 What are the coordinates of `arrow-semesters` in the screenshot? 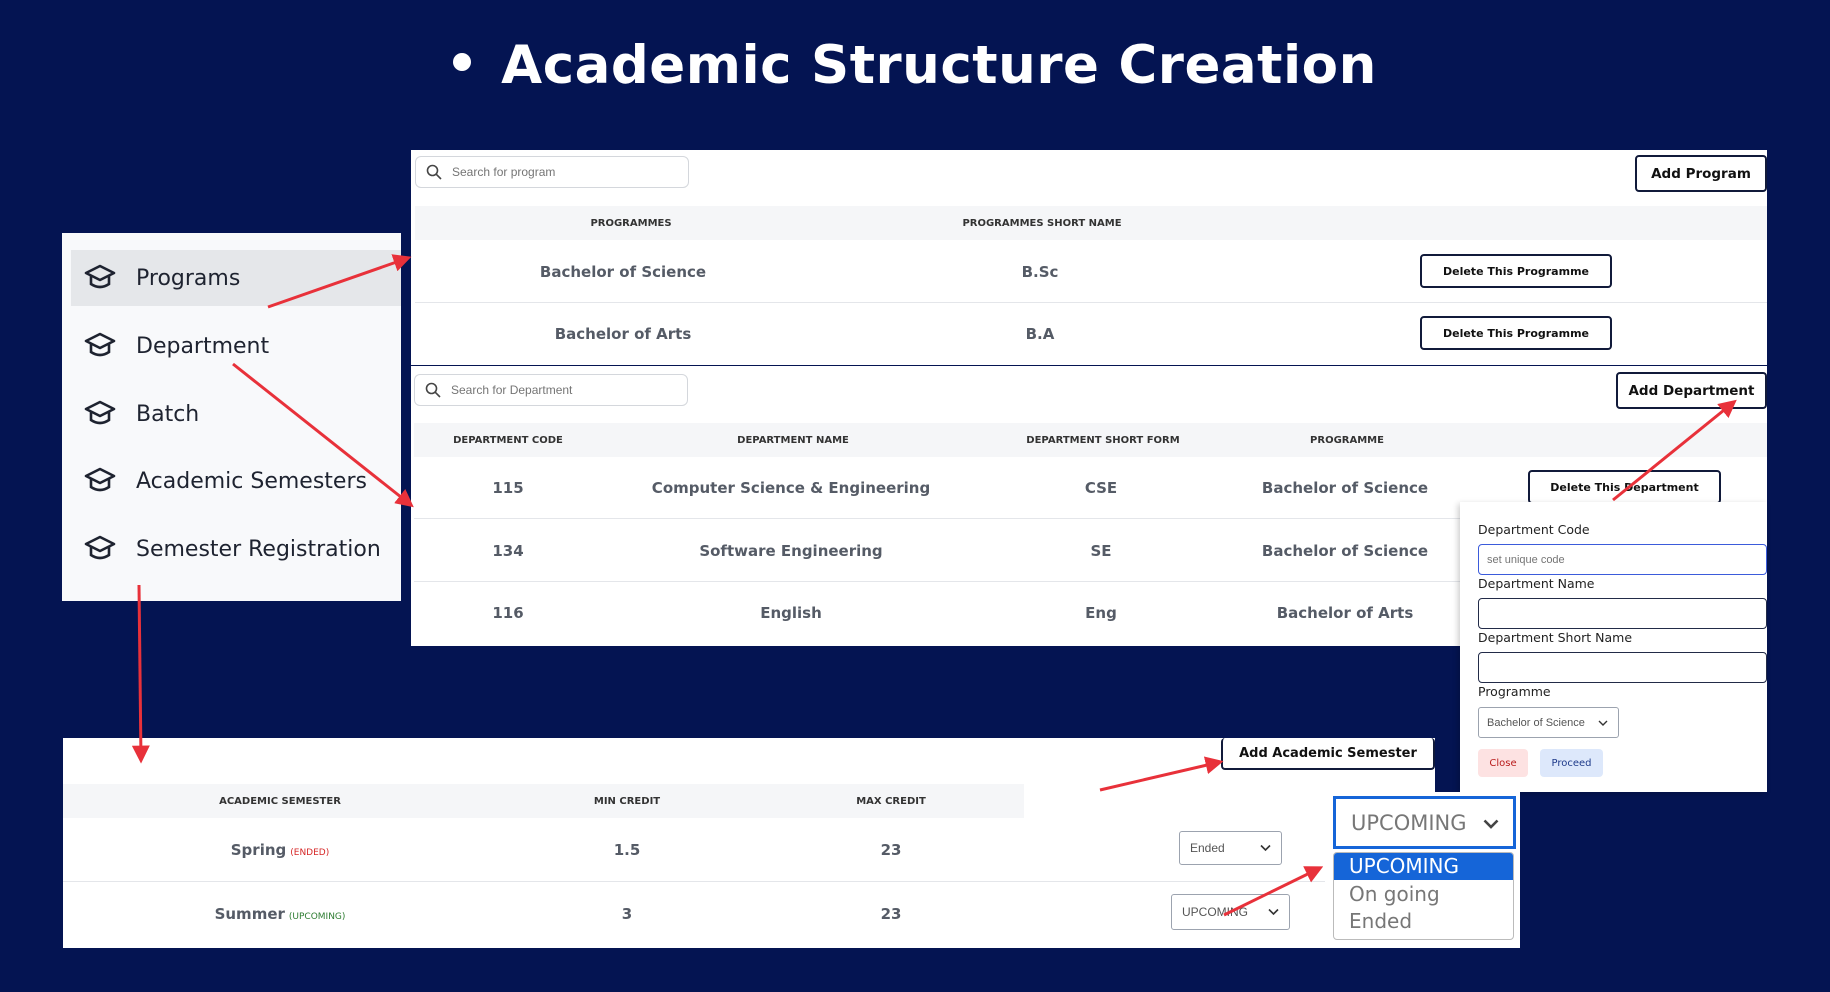 It's located at (140, 674).